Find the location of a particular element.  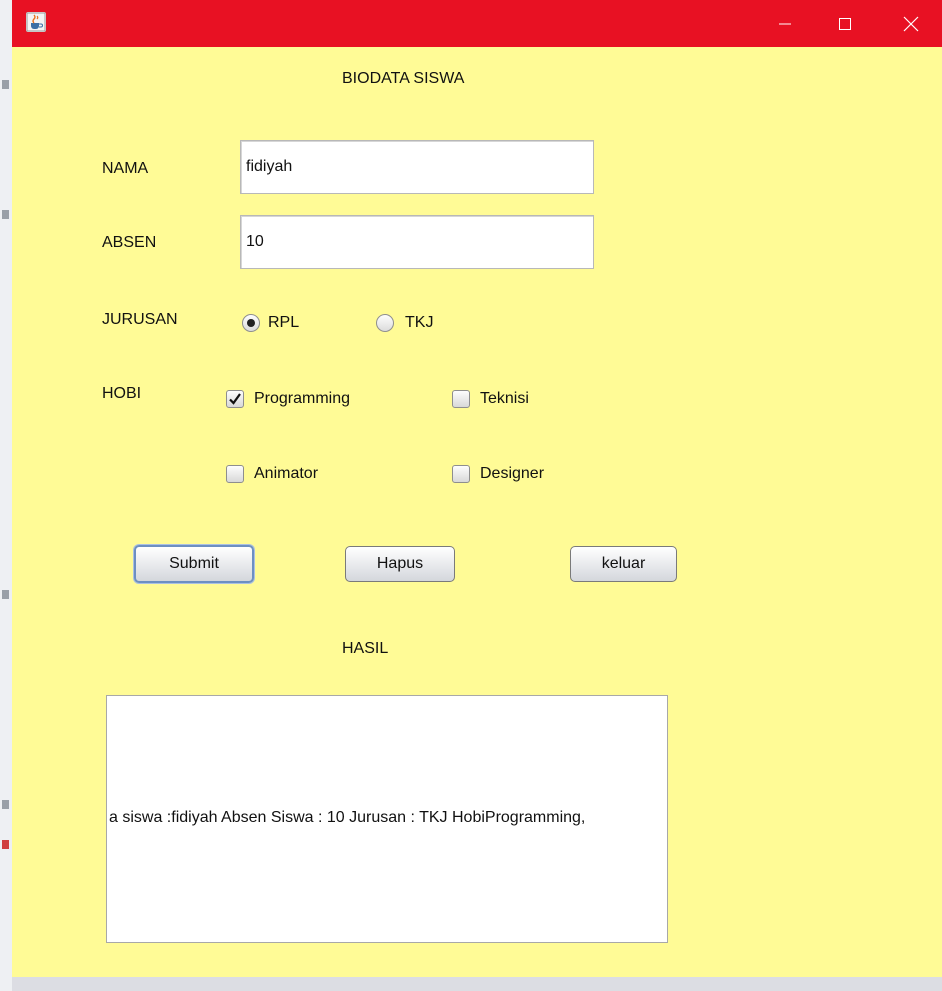

minimize-button is located at coordinates (785, 23).